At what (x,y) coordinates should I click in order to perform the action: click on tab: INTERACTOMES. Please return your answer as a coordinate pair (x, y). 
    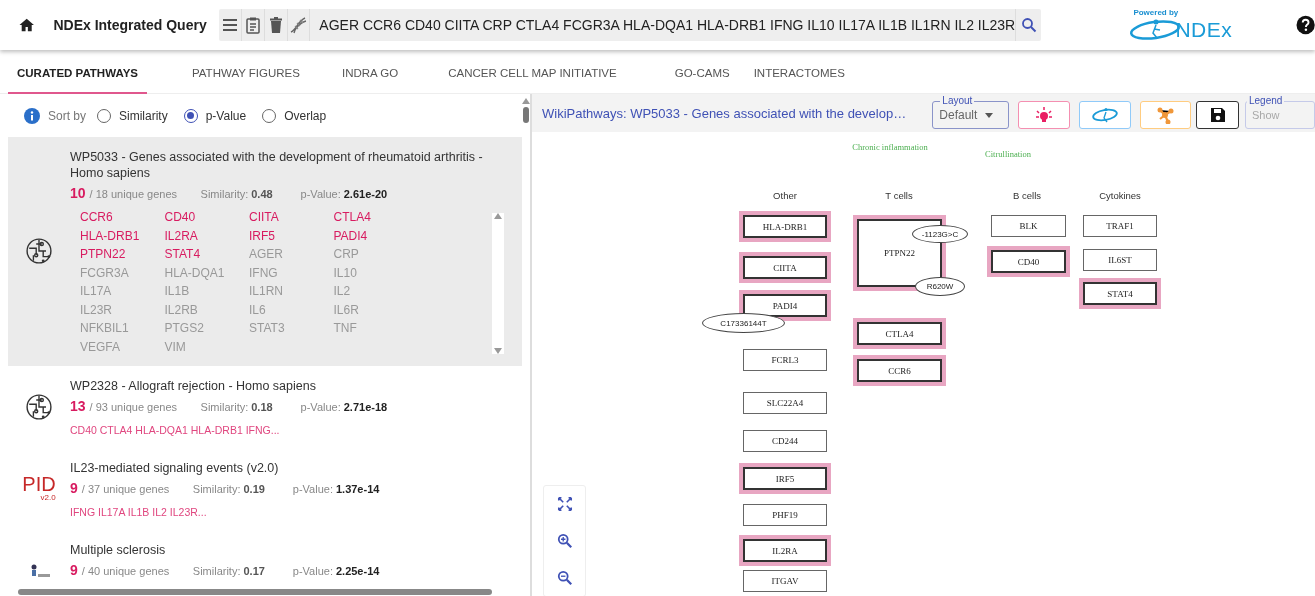
    Looking at the image, I should click on (799, 73).